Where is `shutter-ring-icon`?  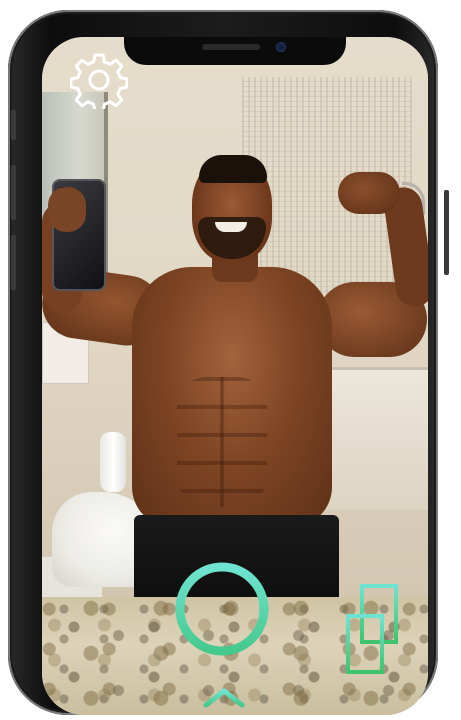
shutter-ring-icon is located at coordinates (222, 609).